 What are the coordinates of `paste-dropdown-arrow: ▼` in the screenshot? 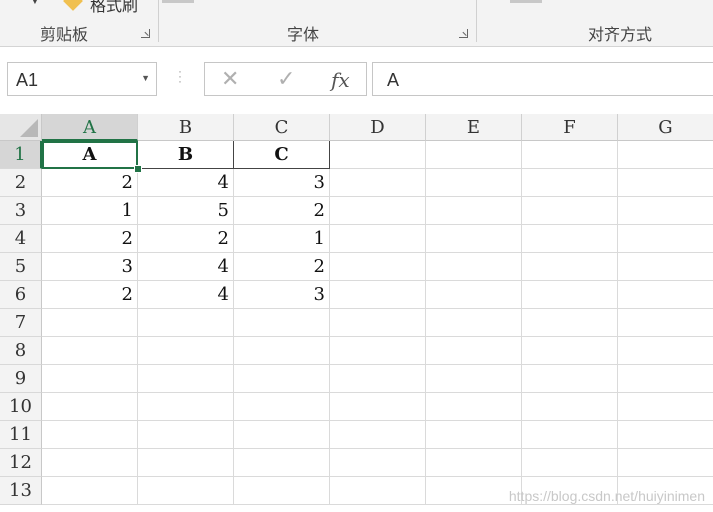 It's located at (35, 3).